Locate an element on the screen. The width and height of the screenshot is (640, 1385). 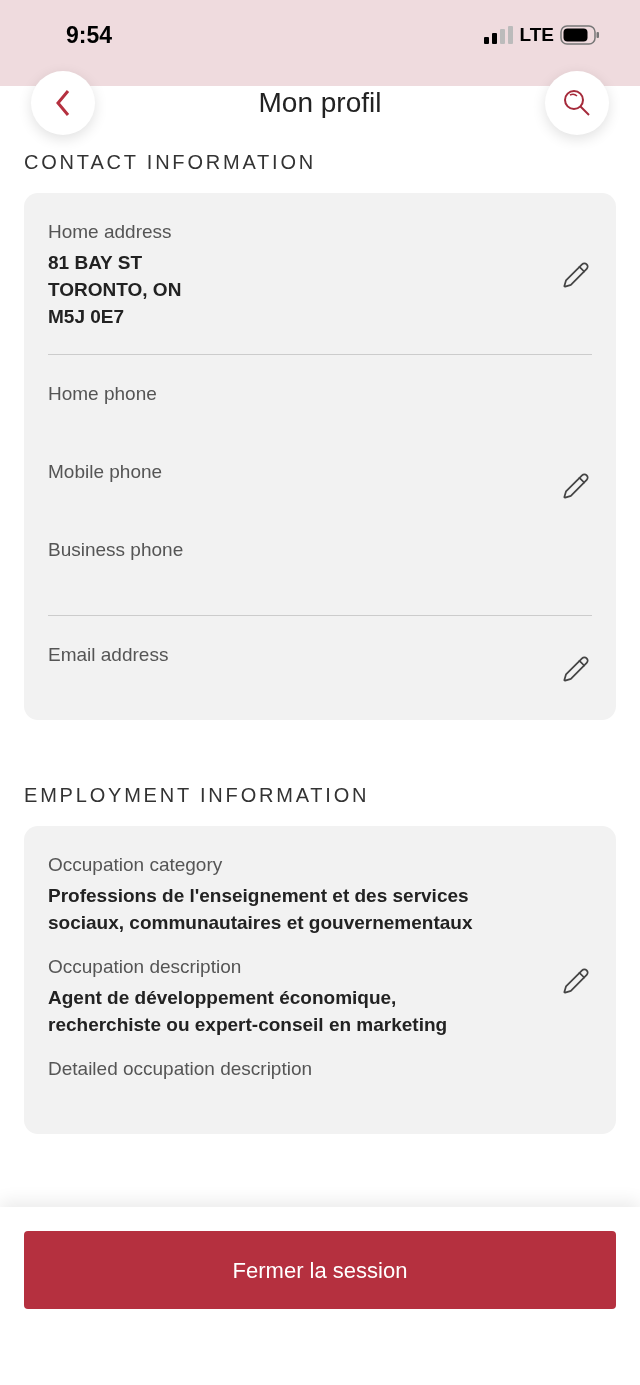
search-button is located at coordinates (577, 103).